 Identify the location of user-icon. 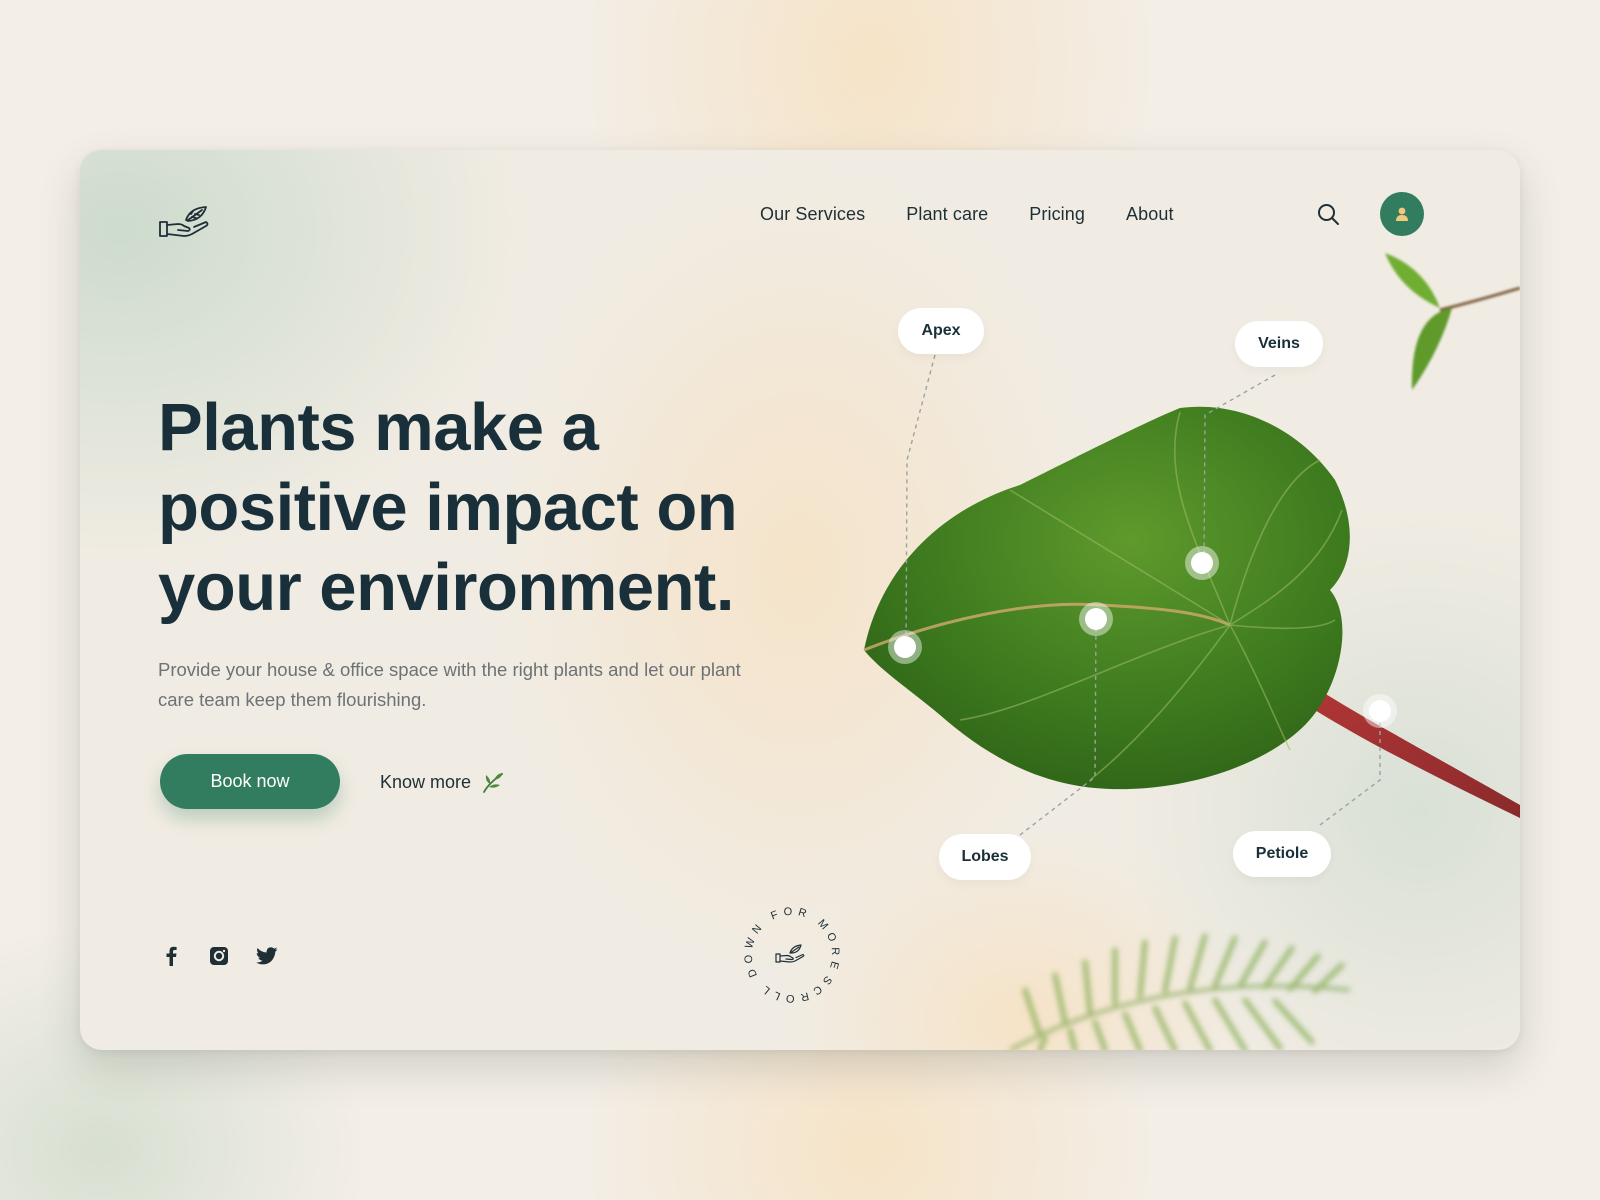
(1402, 214).